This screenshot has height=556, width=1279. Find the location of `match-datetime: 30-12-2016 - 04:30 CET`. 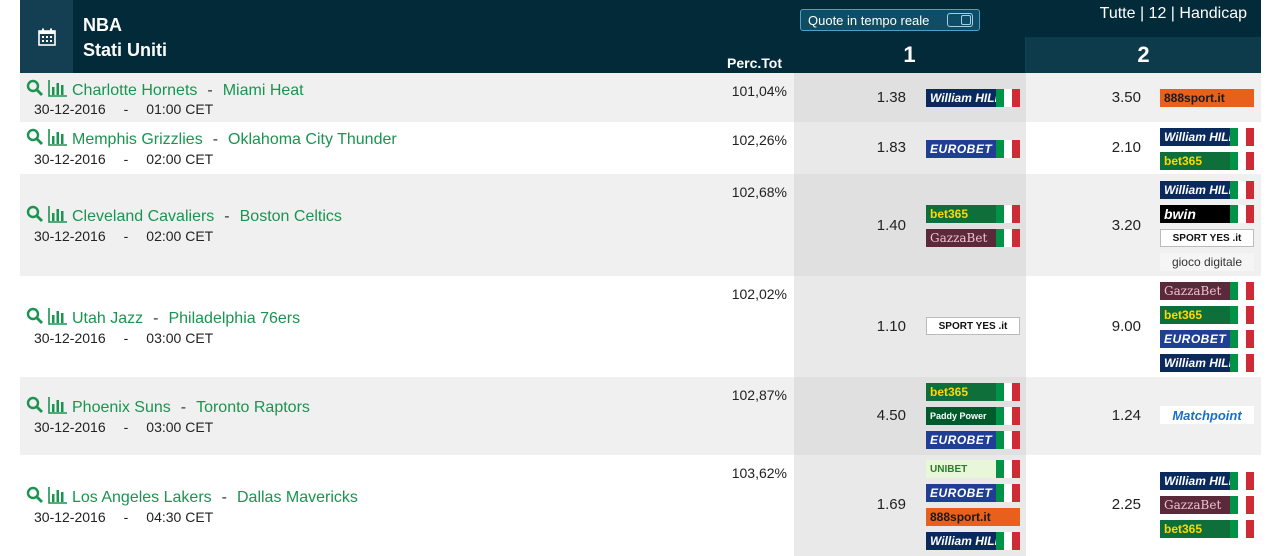

match-datetime: 30-12-2016 - 04:30 CET is located at coordinates (123, 517).